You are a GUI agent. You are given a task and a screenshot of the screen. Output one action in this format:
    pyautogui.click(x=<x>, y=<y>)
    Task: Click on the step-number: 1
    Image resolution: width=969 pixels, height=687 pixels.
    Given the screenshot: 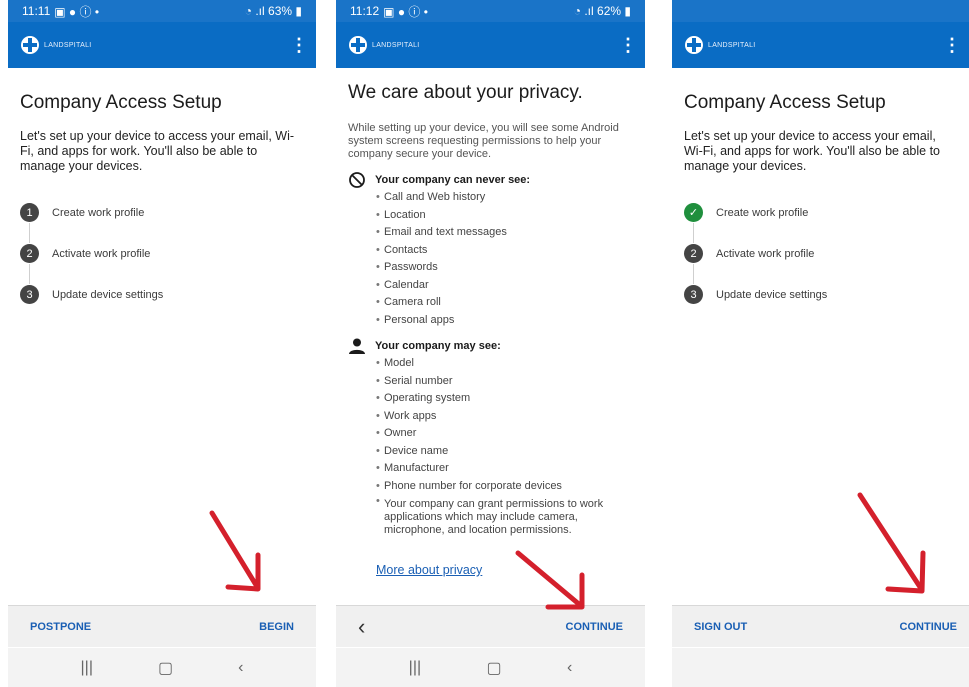 What is the action you would take?
    pyautogui.click(x=29, y=212)
    